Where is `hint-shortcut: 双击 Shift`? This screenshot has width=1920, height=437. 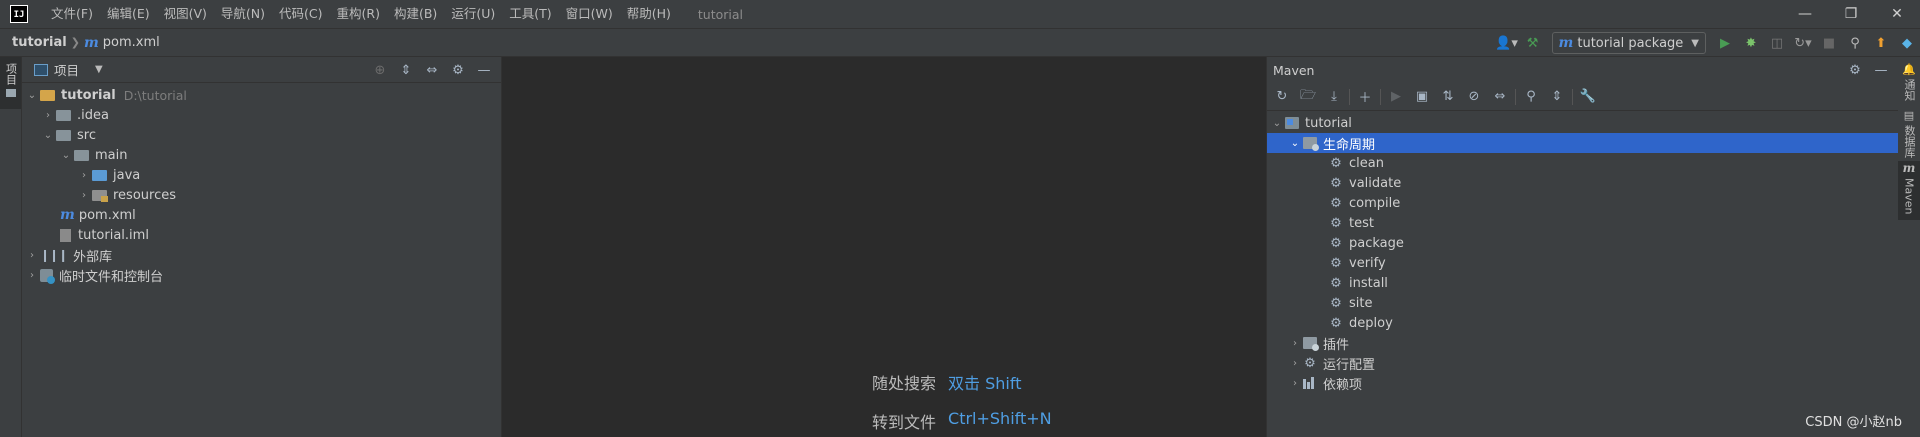
hint-shortcut: 双击 Shift is located at coordinates (984, 382).